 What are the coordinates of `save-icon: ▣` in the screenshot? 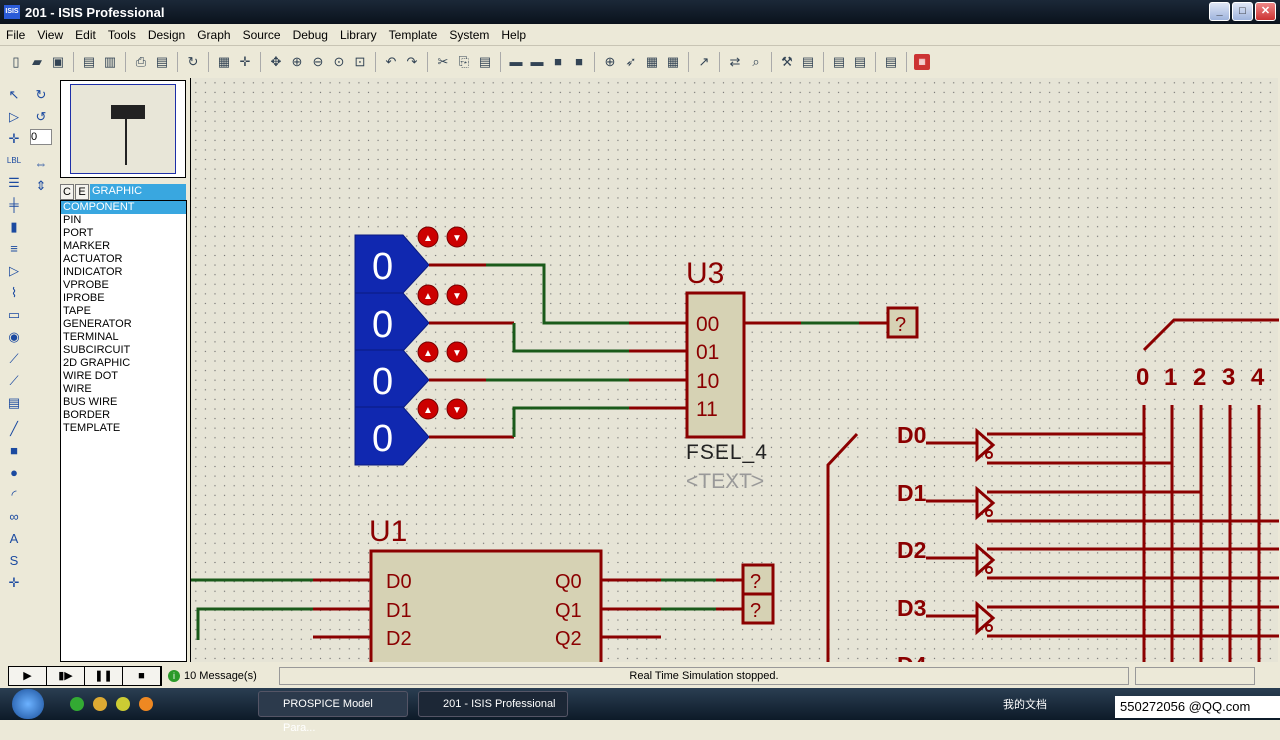 It's located at (58, 62).